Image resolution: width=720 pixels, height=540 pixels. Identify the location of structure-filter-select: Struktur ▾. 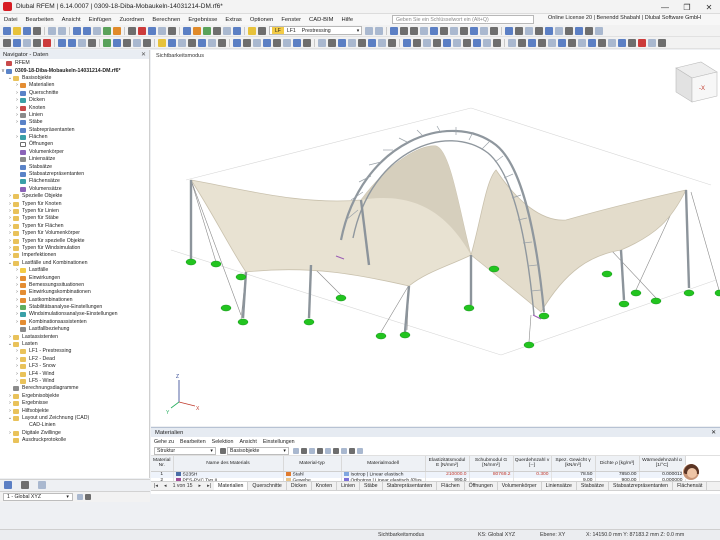
(185, 450).